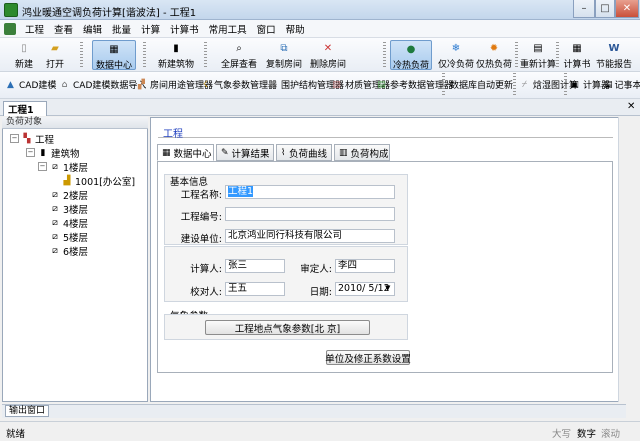 Image resolution: width=640 pixels, height=441 pixels. What do you see at coordinates (481, 84) in the screenshot?
I see `db-update-button: 数据库自动更新` at bounding box center [481, 84].